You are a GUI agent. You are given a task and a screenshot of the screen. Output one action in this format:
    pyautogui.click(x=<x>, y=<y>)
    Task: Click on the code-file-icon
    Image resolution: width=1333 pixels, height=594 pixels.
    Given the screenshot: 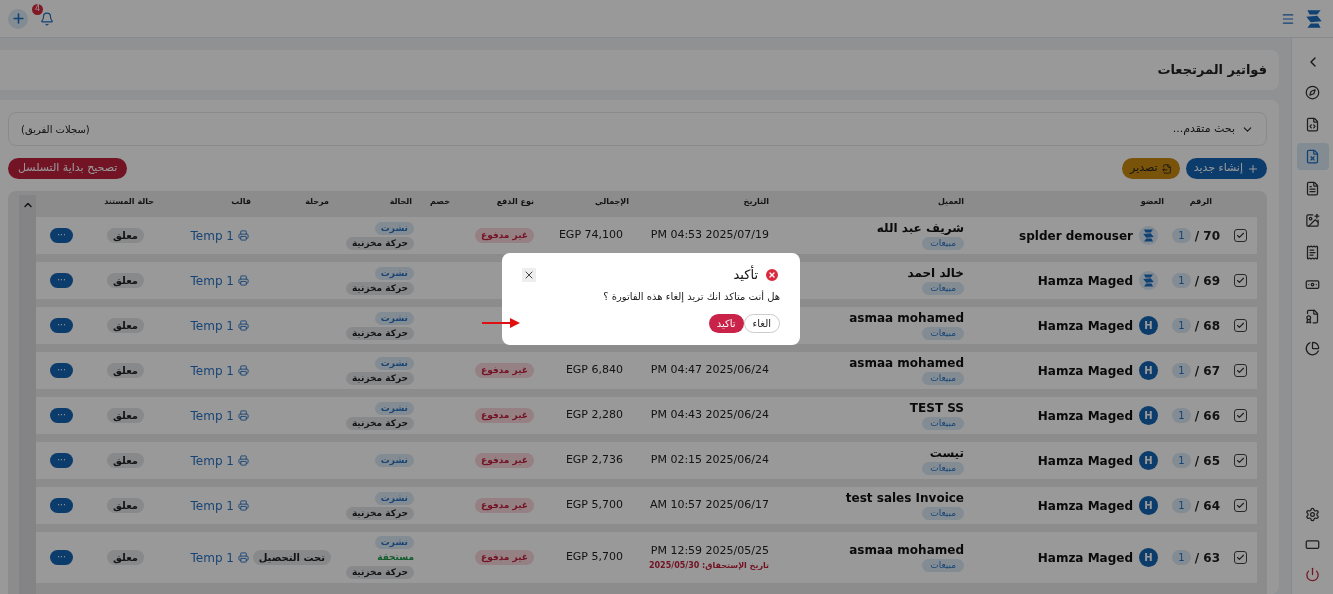 What is the action you would take?
    pyautogui.click(x=1312, y=124)
    